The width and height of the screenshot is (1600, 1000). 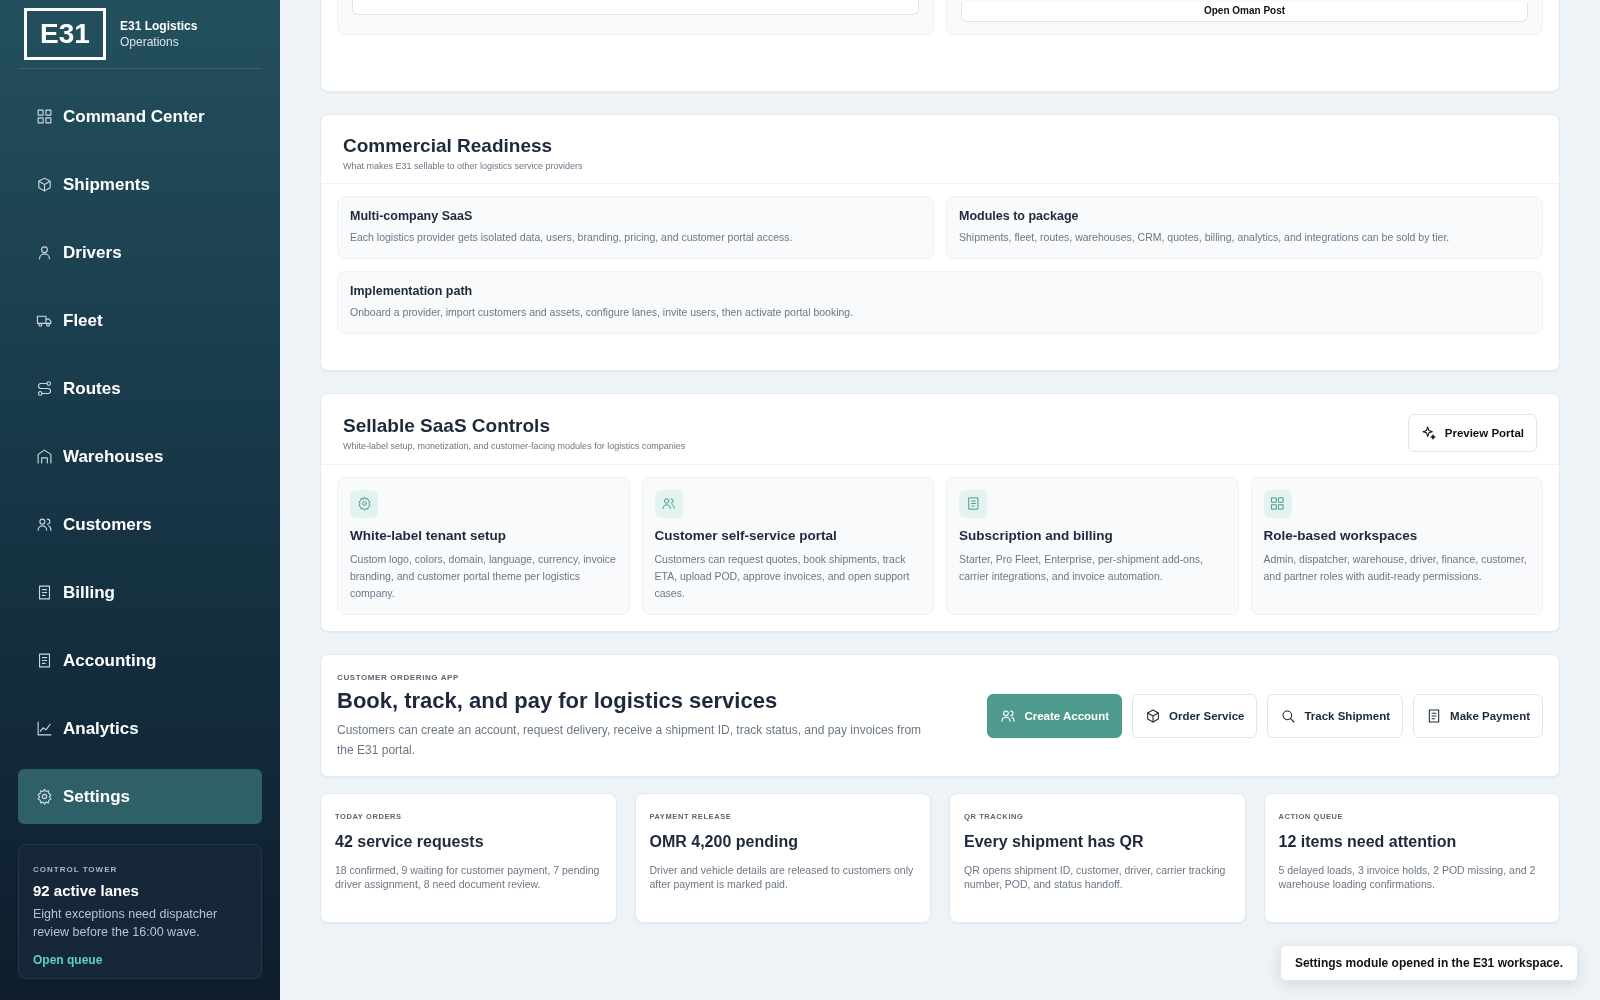 What do you see at coordinates (44, 456) in the screenshot?
I see `warehouse-icon` at bounding box center [44, 456].